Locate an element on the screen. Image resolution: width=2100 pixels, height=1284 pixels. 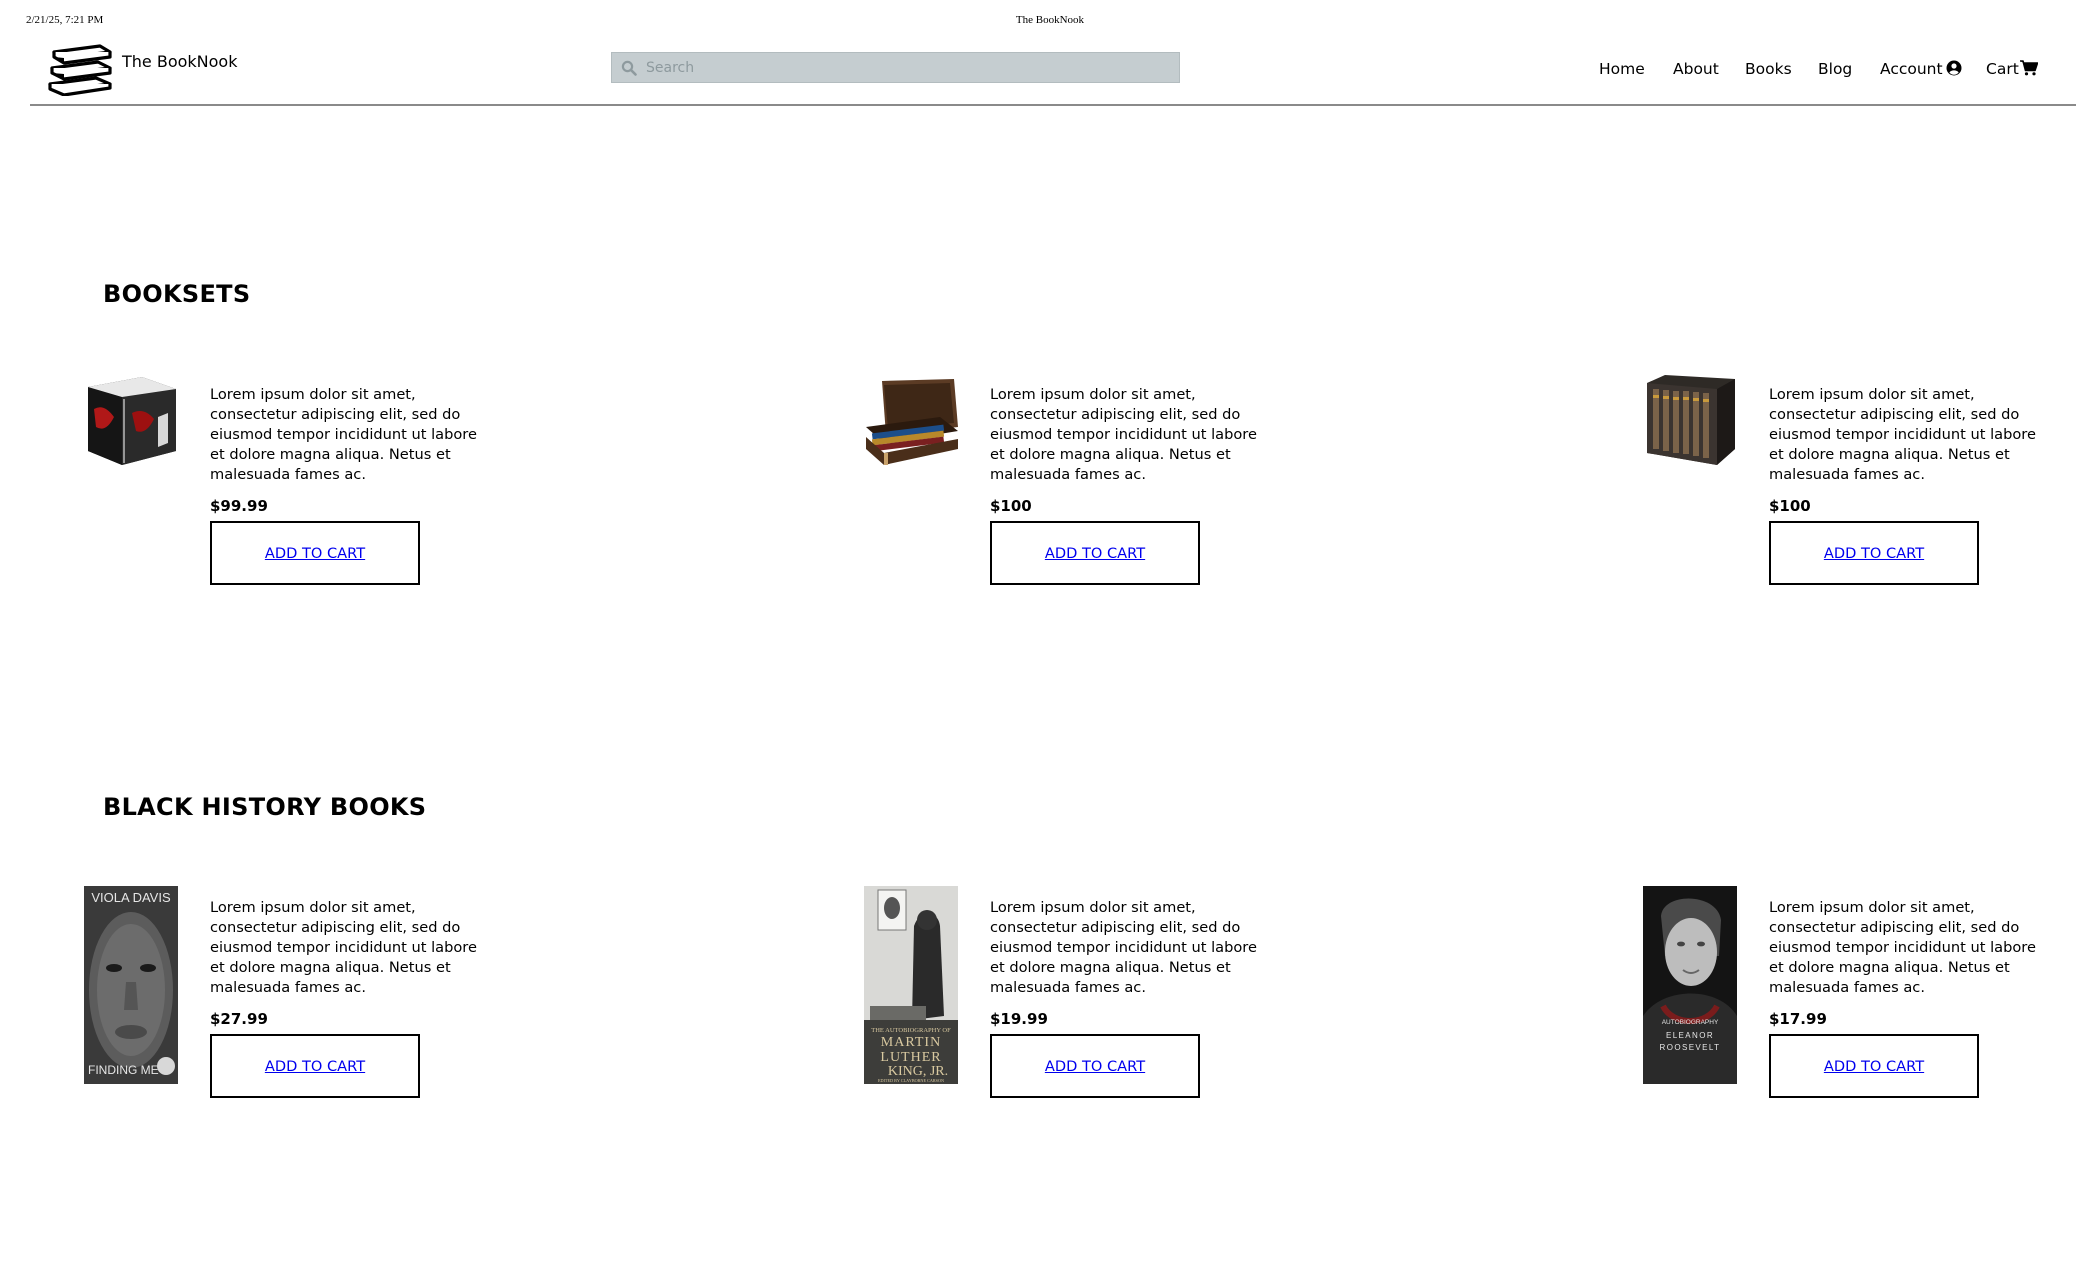
product-price: $27.99 is located at coordinates (239, 1019).